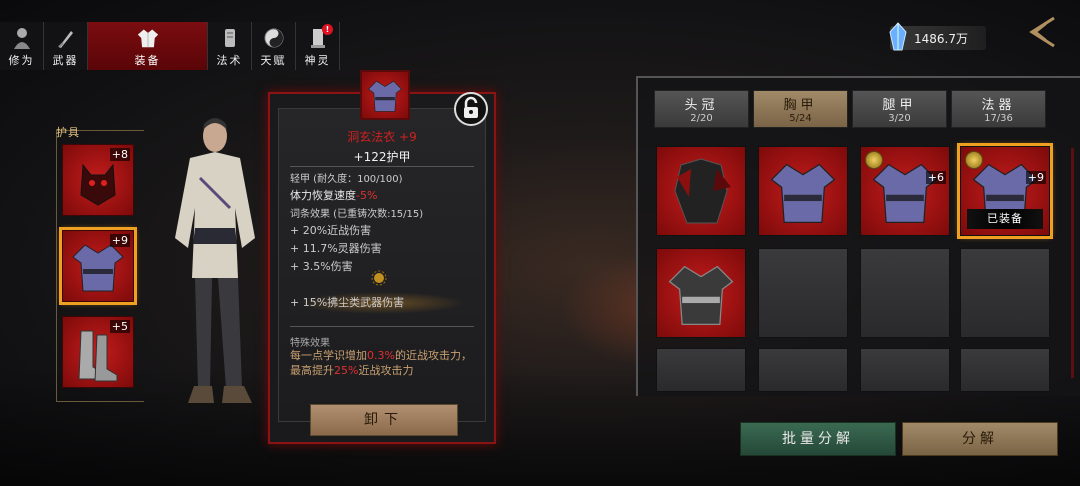 This screenshot has width=1080, height=486. I want to click on armor-dark-icon, so click(702, 191).